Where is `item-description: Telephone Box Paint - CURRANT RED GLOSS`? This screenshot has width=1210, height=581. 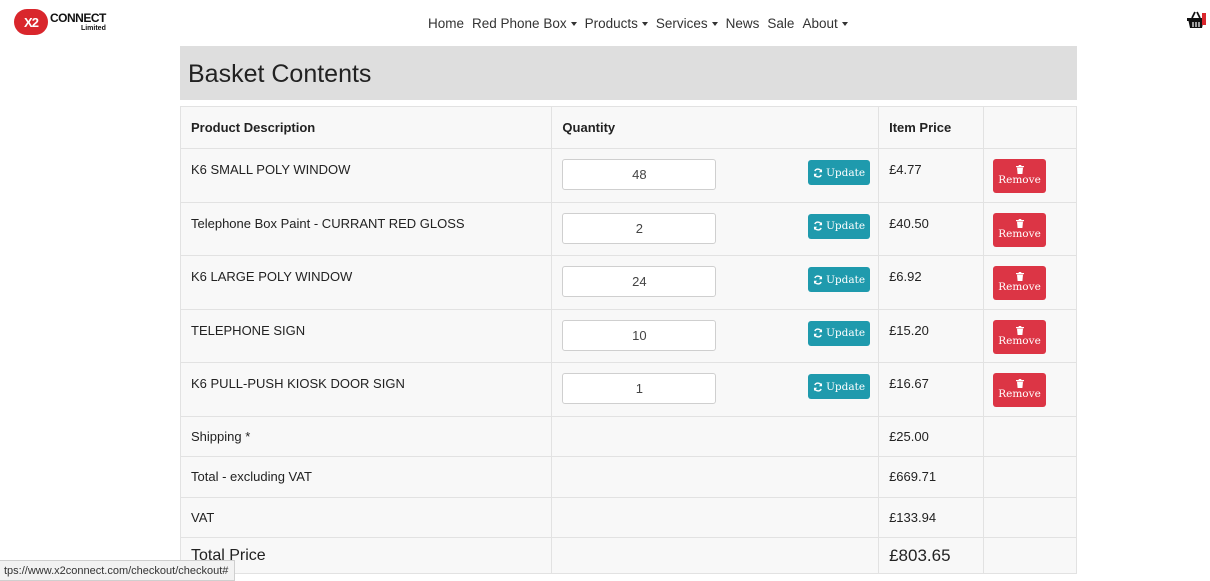 item-description: Telephone Box Paint - CURRANT RED GLOSS is located at coordinates (366, 228).